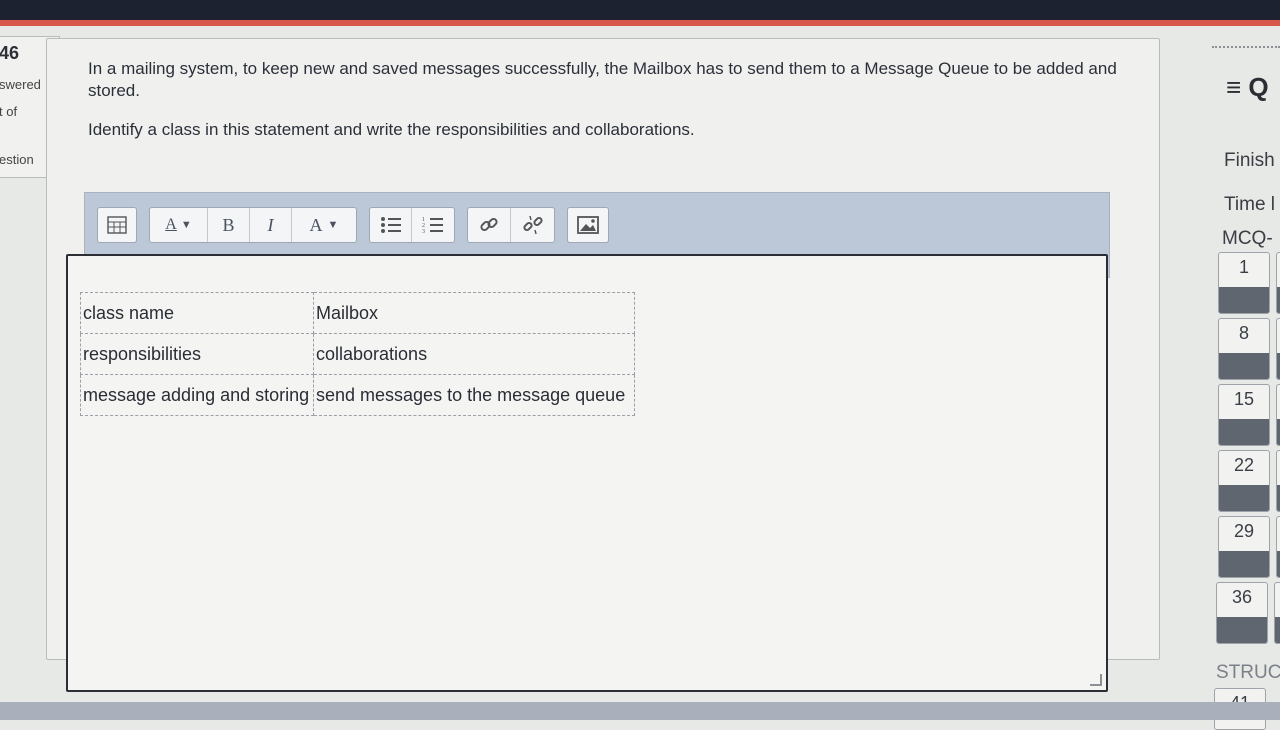 The image size is (1280, 730). What do you see at coordinates (1096, 680) in the screenshot?
I see `resize-handle` at bounding box center [1096, 680].